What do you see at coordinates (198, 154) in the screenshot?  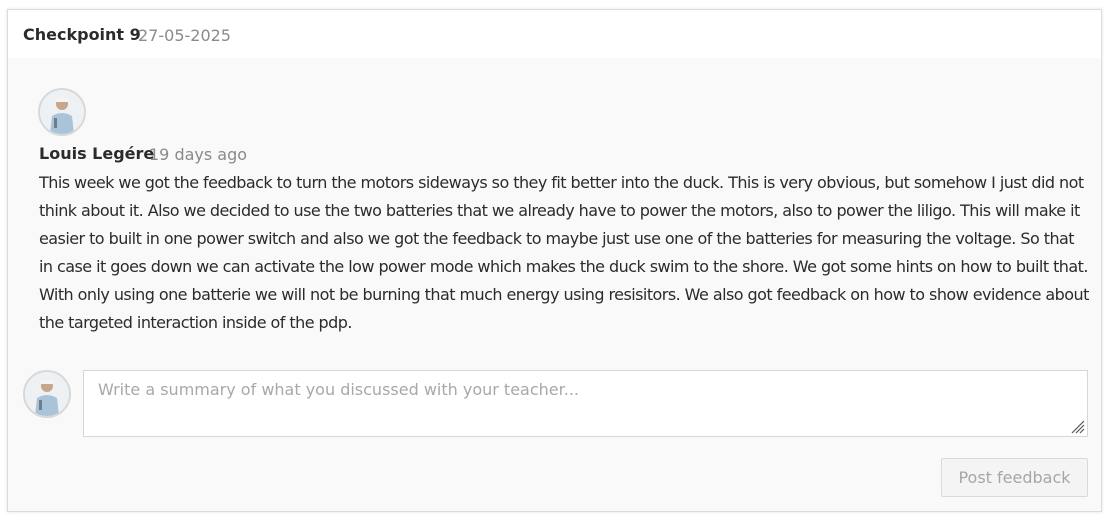 I see `comment-timestamp: 19 days ago` at bounding box center [198, 154].